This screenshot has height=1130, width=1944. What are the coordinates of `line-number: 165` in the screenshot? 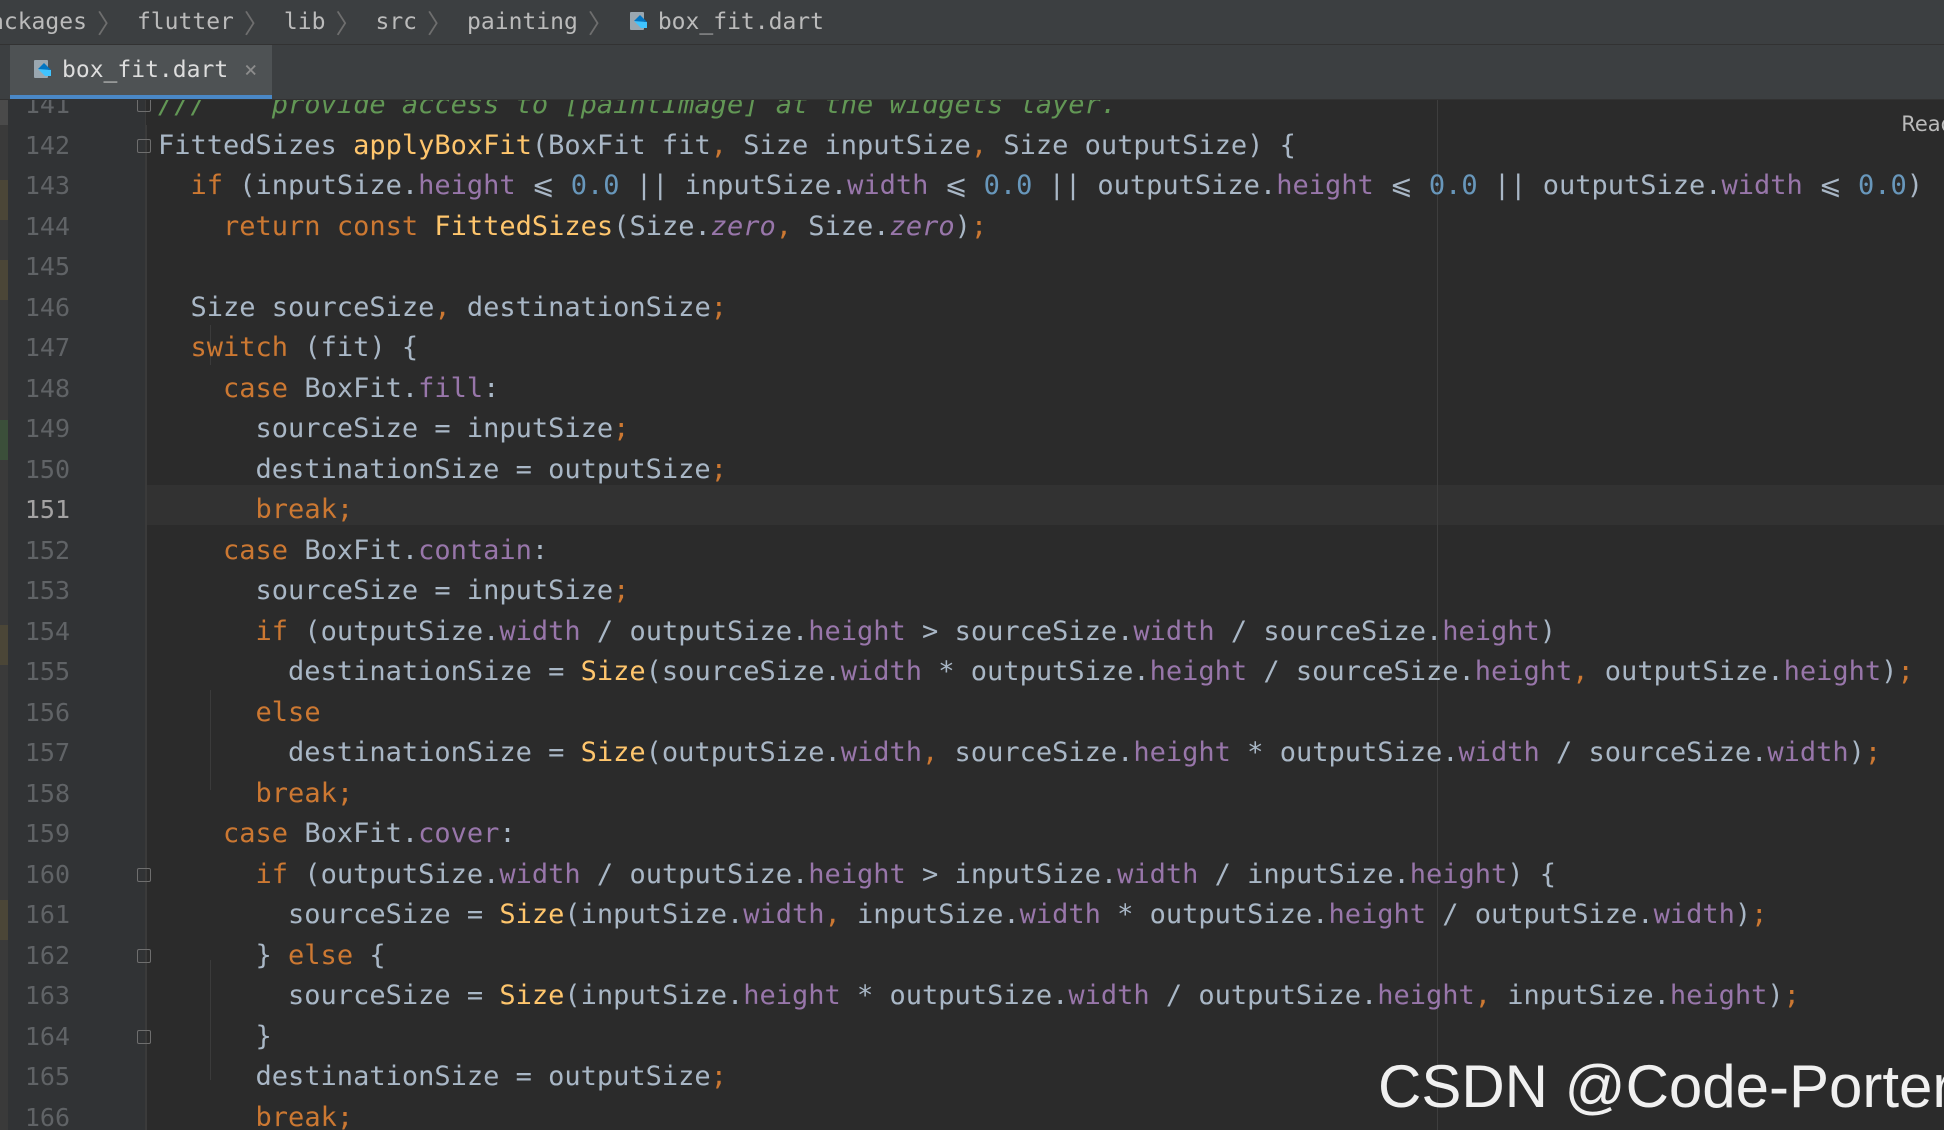 It's located at (47, 1076).